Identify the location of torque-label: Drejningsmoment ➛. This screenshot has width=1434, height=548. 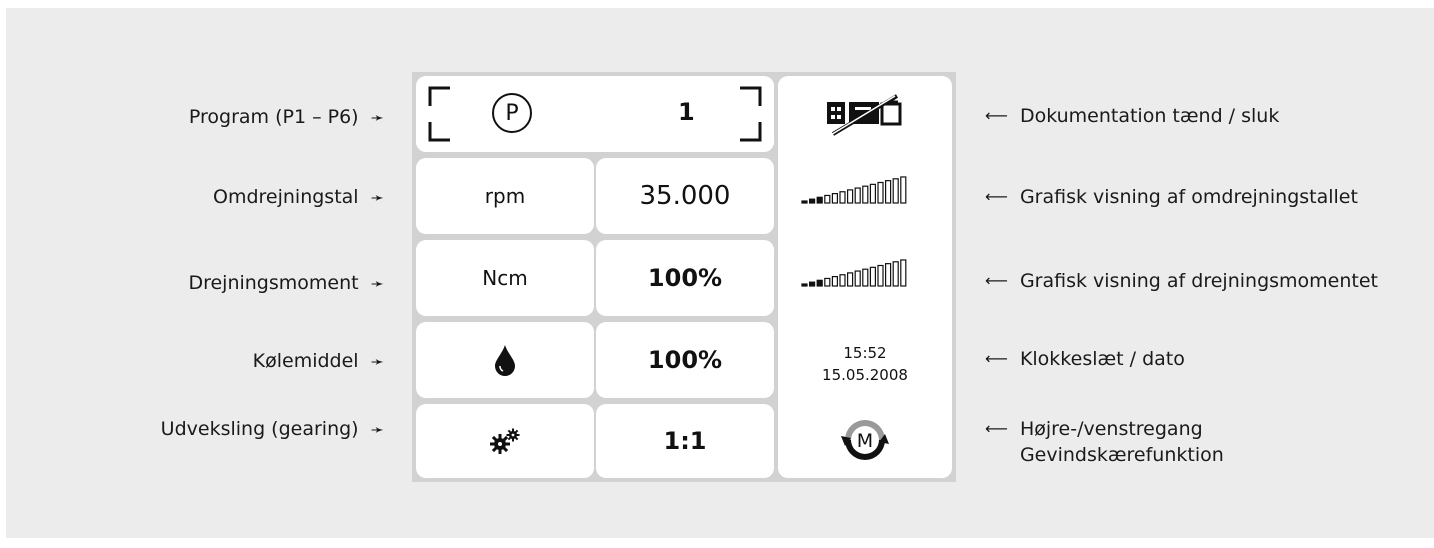
(286, 283).